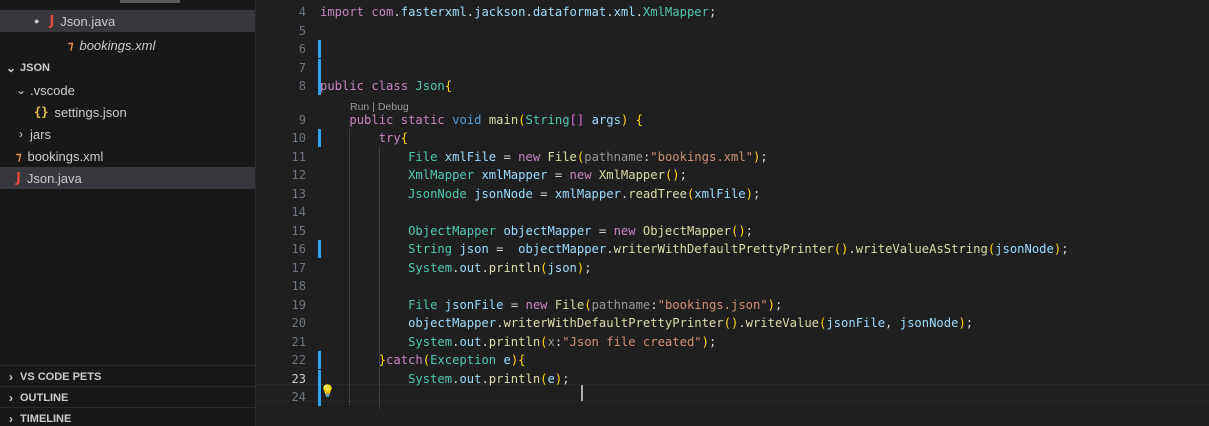  Describe the element at coordinates (302, 49) in the screenshot. I see `line-number: 6` at that location.